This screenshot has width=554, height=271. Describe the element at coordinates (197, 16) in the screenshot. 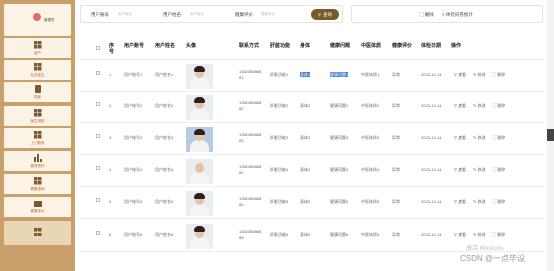

I see `name-input: 用户姓名` at that location.